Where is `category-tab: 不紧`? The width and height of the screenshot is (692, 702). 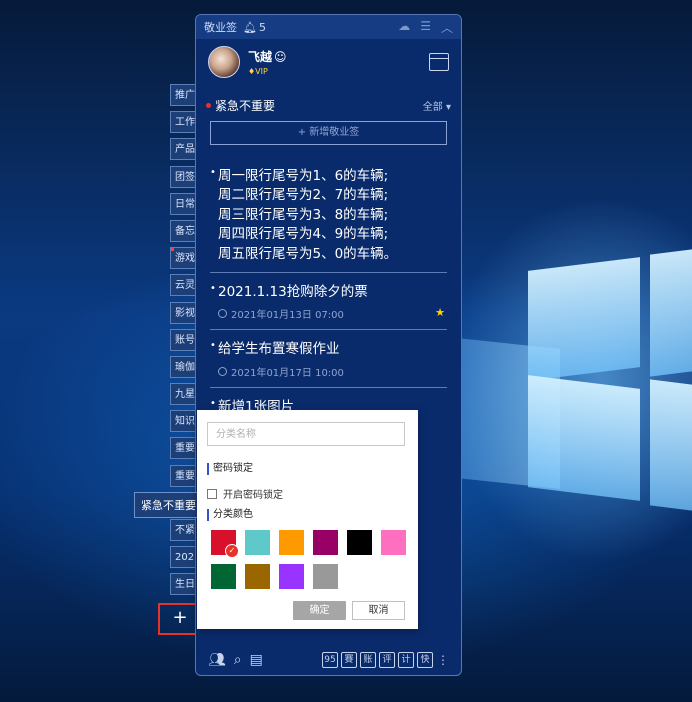
category-tab: 不紧 is located at coordinates (184, 530).